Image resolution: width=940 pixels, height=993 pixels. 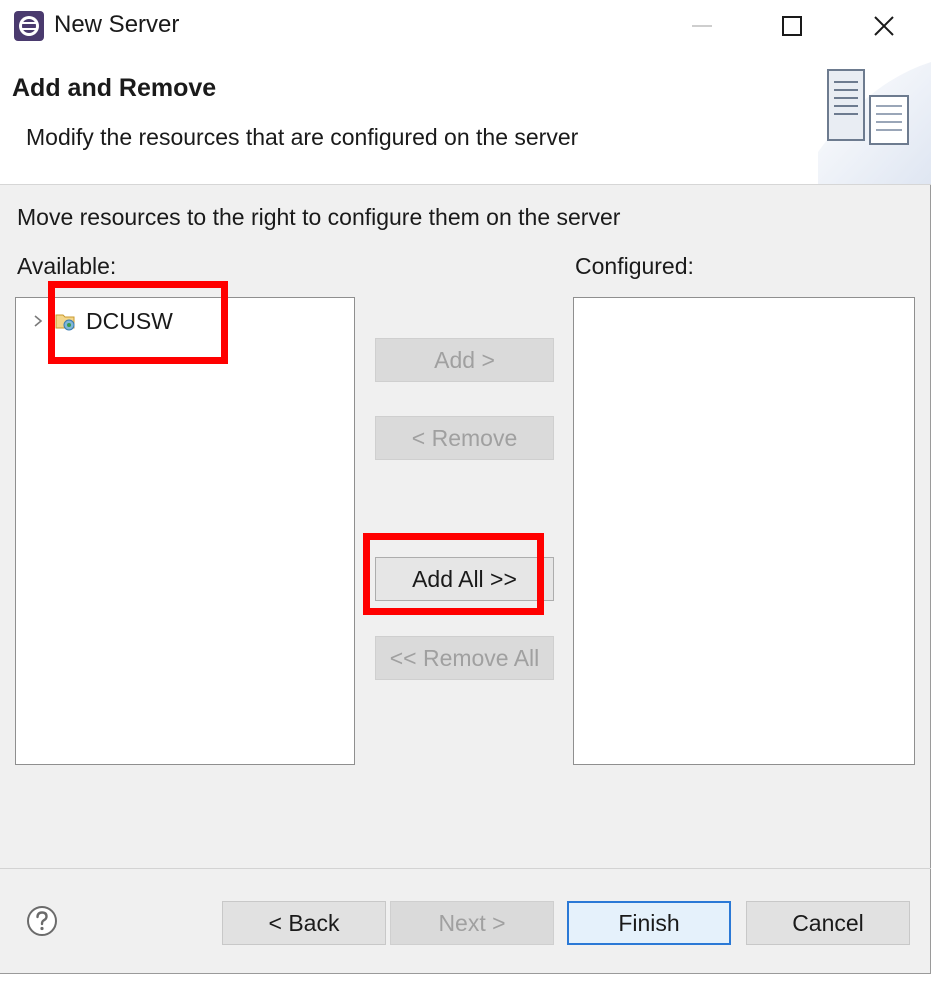 What do you see at coordinates (472, 923) in the screenshot?
I see `next-button: Next >` at bounding box center [472, 923].